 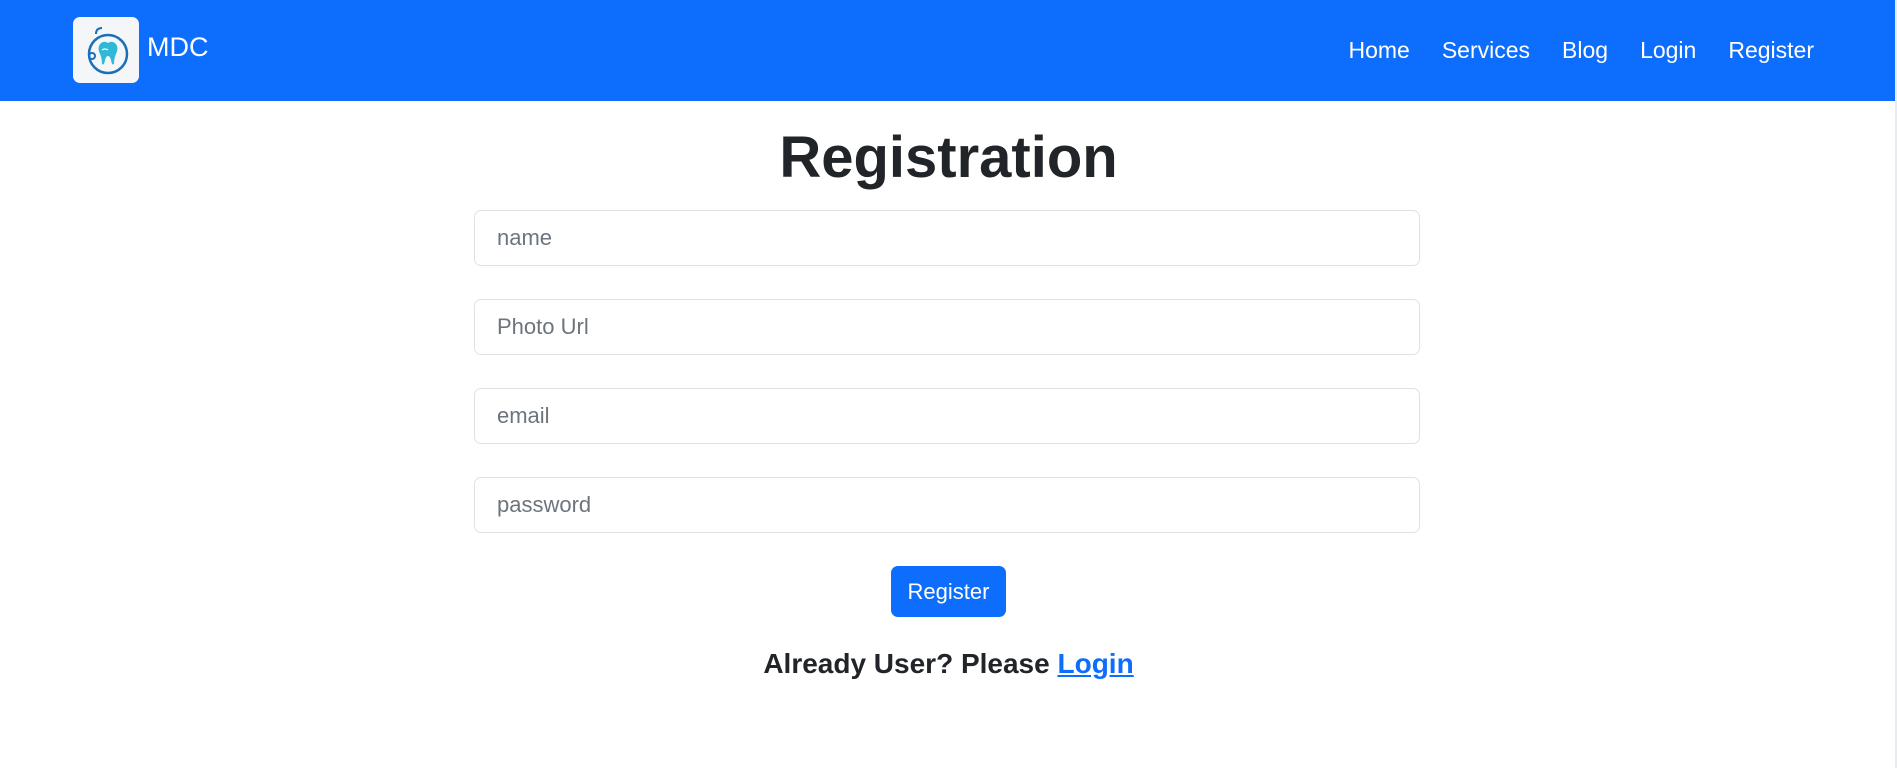 I want to click on nav-link-login: Login, so click(x=1668, y=50).